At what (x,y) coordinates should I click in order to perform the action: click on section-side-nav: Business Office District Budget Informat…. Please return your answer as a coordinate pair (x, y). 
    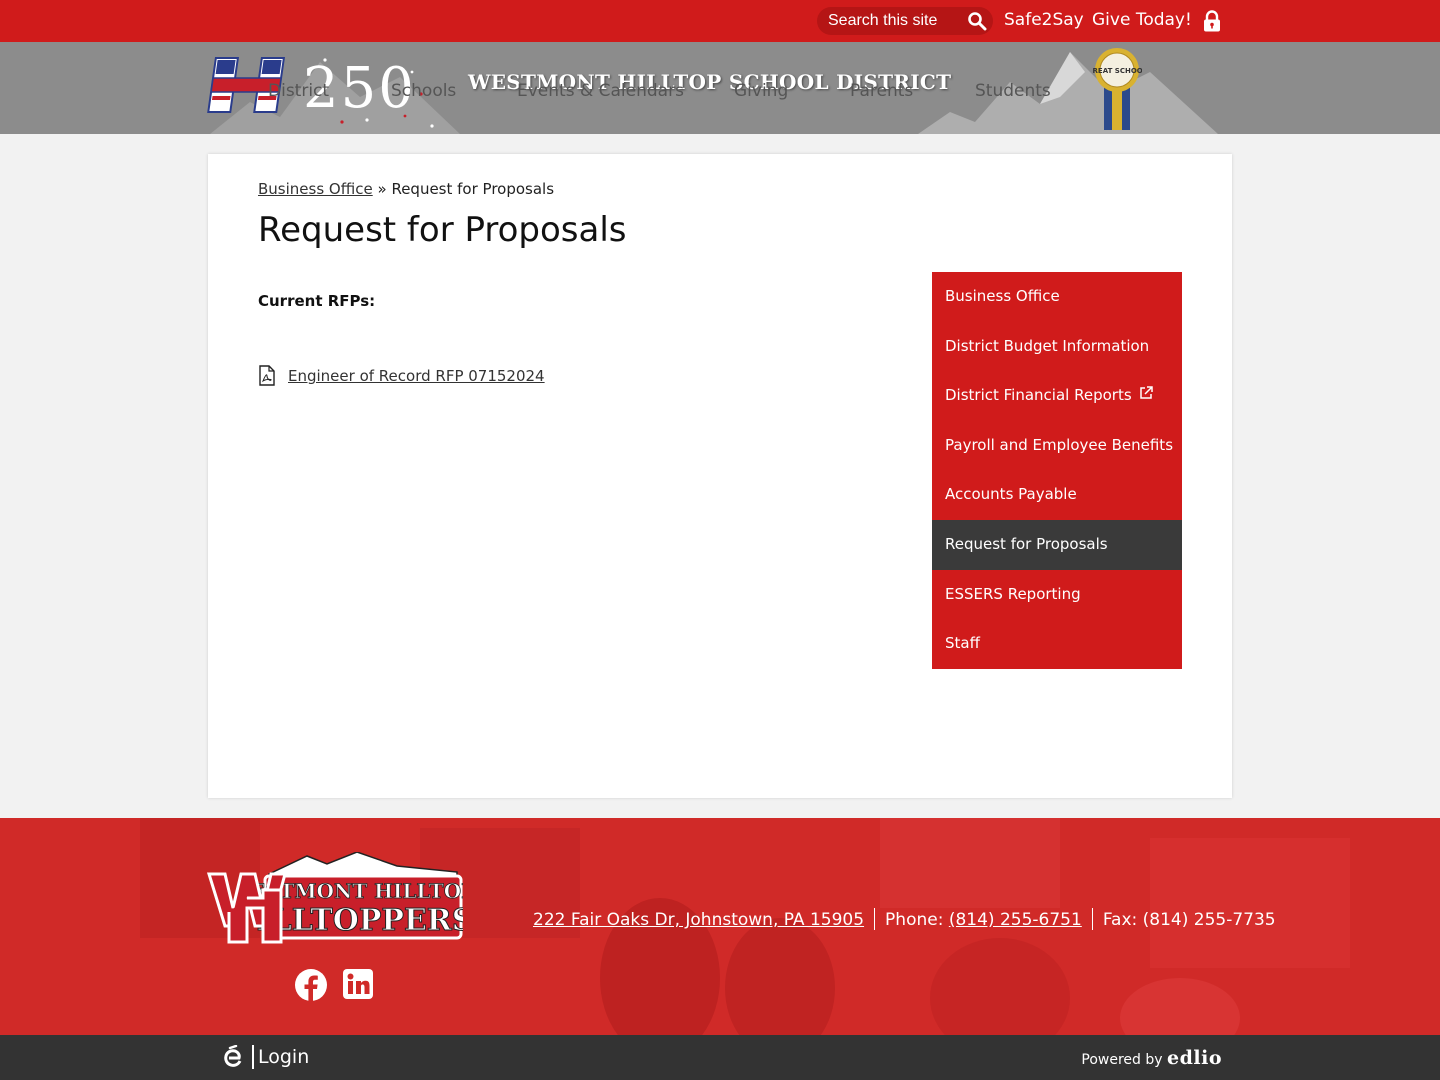
    Looking at the image, I should click on (1057, 470).